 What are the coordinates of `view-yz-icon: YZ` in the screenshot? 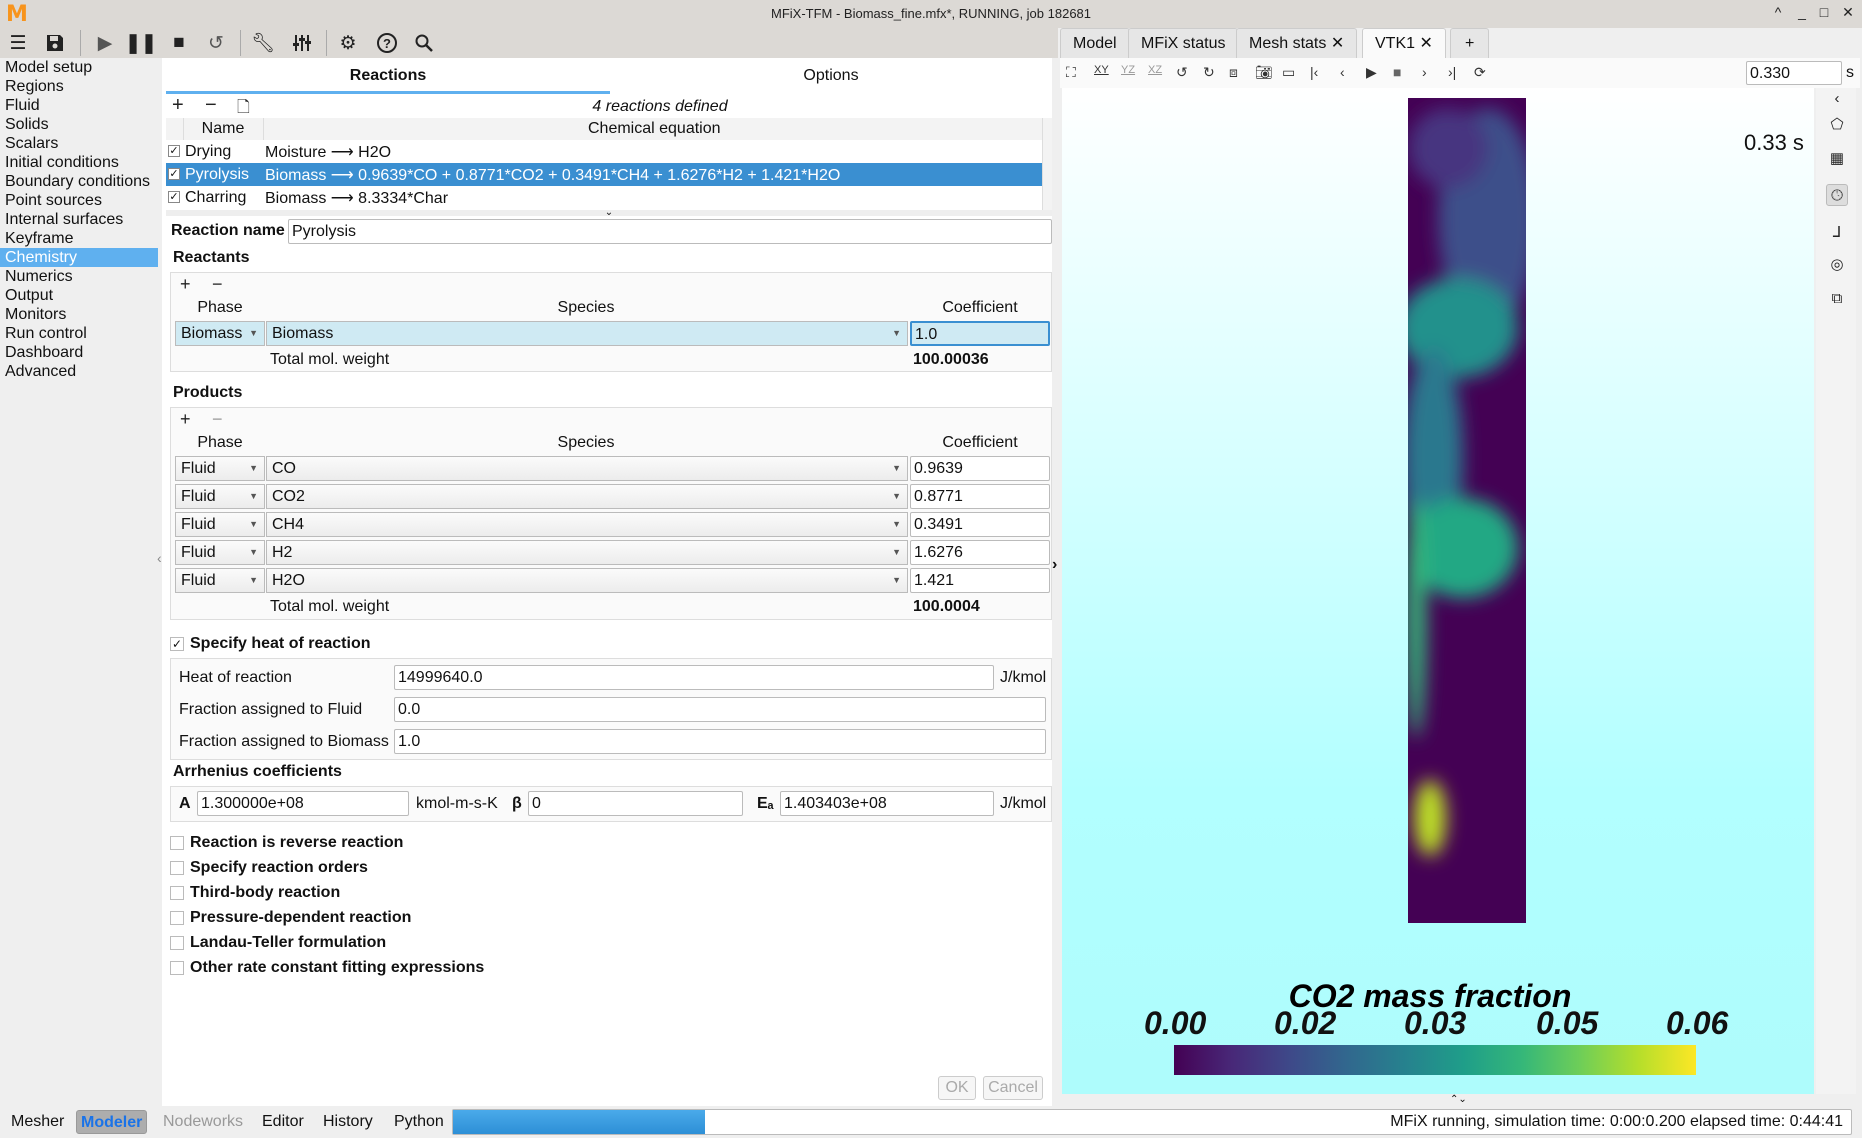 It's located at (1128, 70).